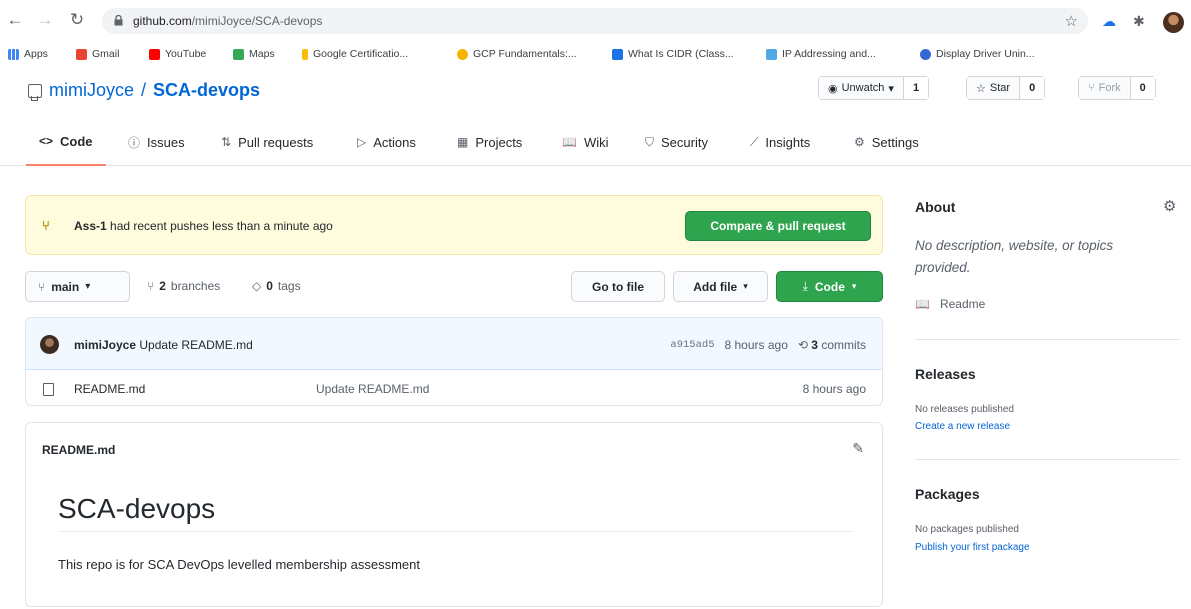  What do you see at coordinates (156, 142) in the screenshot?
I see `tab-issues: ⓘ Issues` at bounding box center [156, 142].